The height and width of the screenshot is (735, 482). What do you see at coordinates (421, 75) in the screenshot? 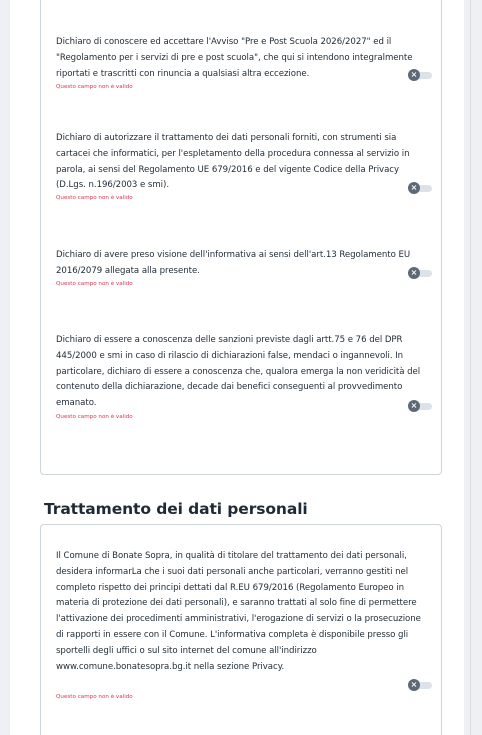
I see `declaration-toggle-1: ×` at bounding box center [421, 75].